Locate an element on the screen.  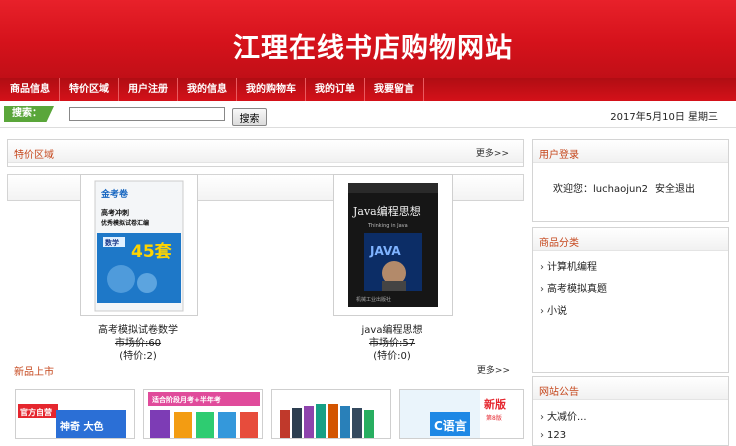
category-item-novel: 小说 is located at coordinates (553, 309).